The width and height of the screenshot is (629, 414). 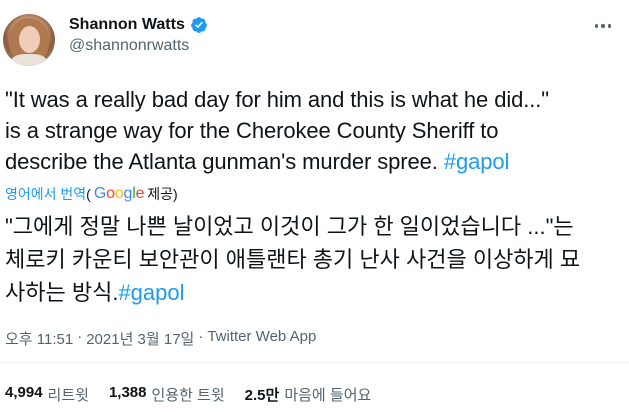 I want to click on avatar, so click(x=29, y=40).